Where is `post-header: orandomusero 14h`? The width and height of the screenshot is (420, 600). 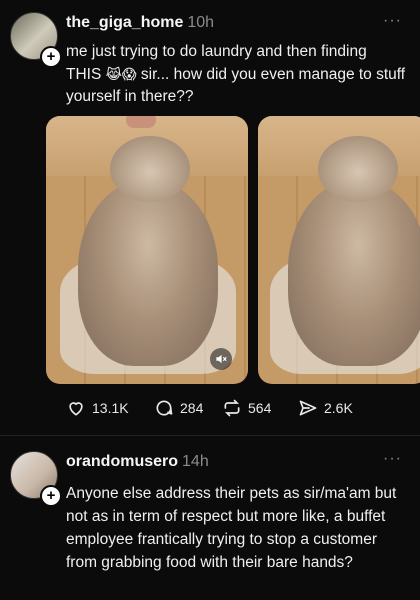
post-header: orandomusero 14h is located at coordinates (137, 463).